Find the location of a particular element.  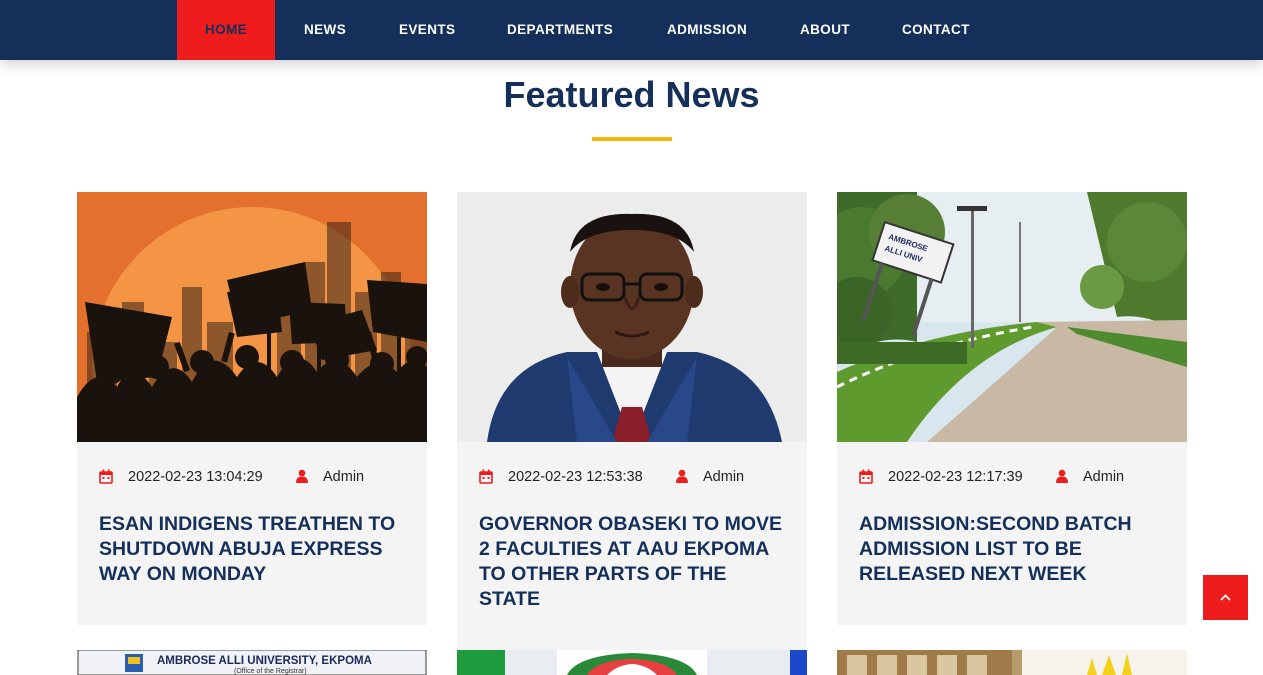

news-card-5-image is located at coordinates (632, 662).